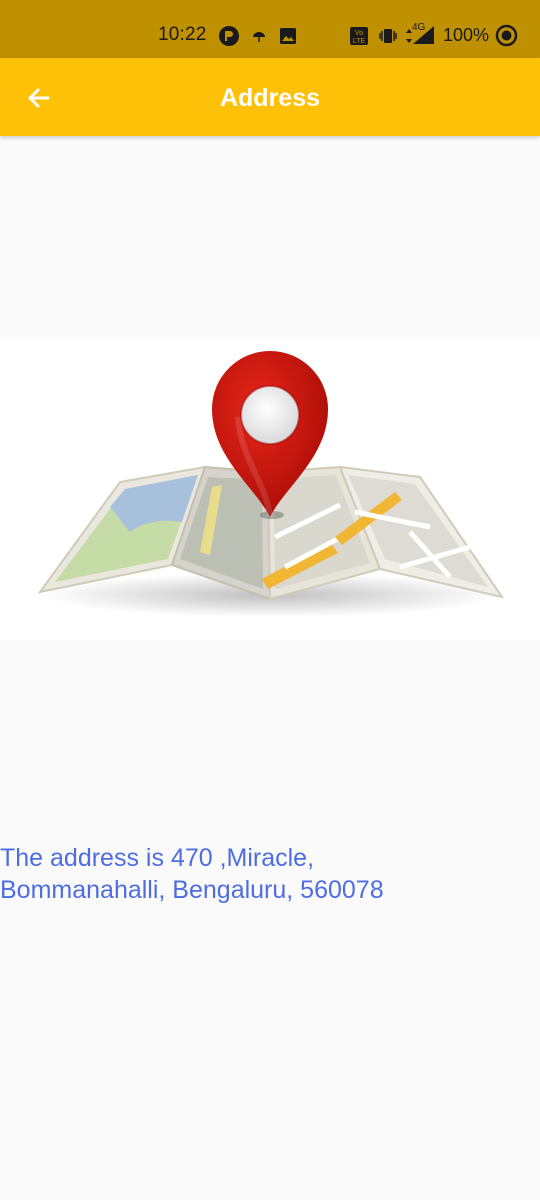  Describe the element at coordinates (506, 35) in the screenshot. I see `battery-saver-icon` at that location.